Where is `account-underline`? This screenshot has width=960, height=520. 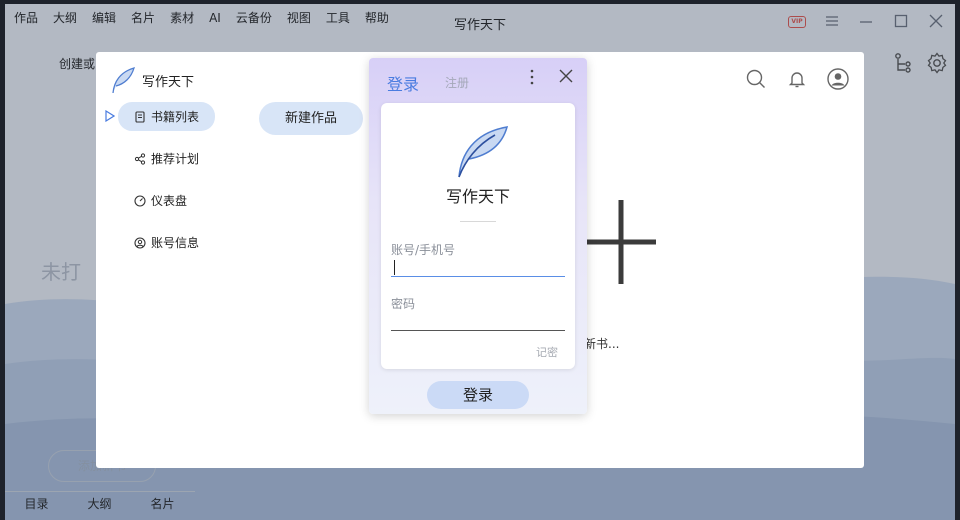
account-underline is located at coordinates (478, 276).